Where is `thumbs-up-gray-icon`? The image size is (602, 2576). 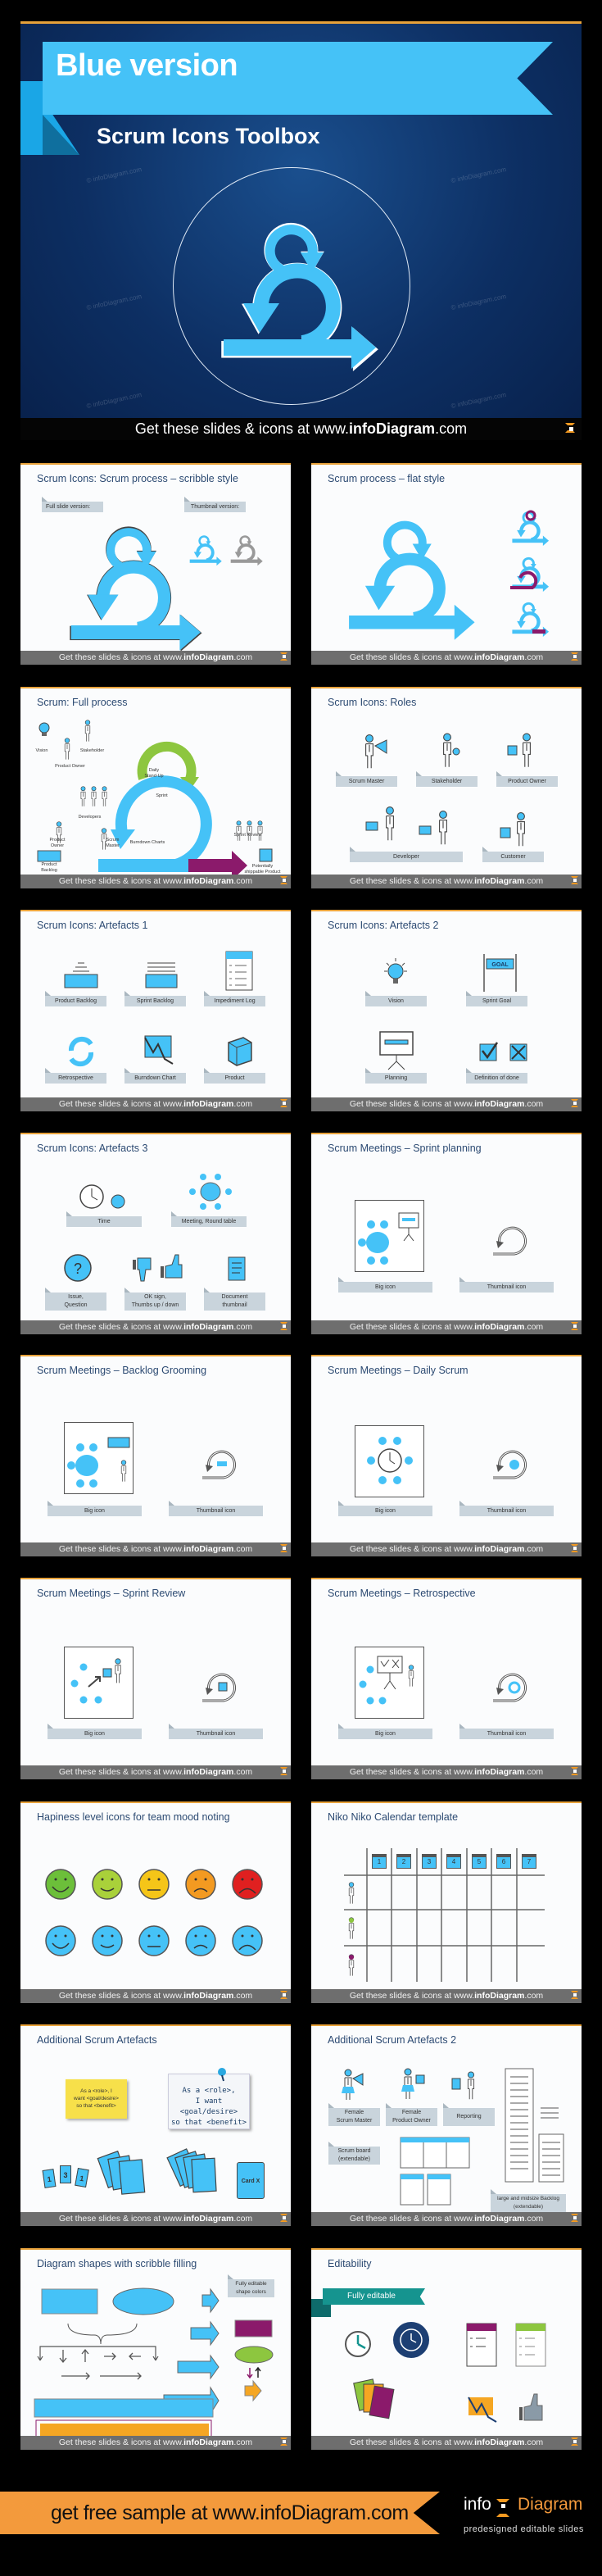 thumbs-up-gray-icon is located at coordinates (531, 2407).